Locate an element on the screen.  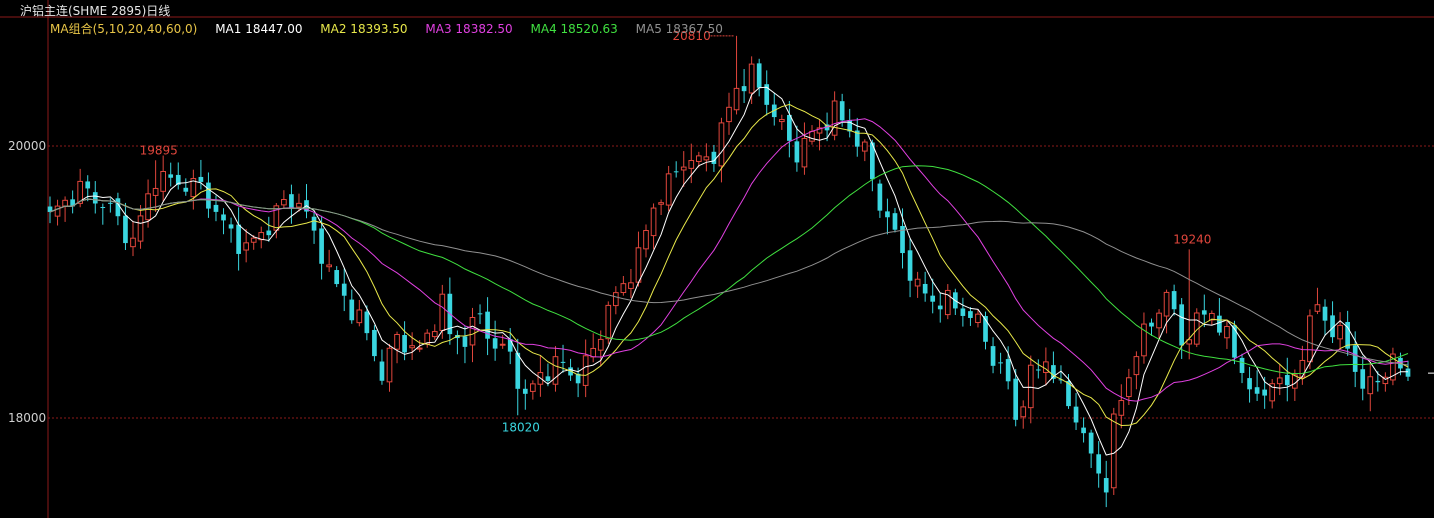
y-tick-label: 20000 is located at coordinates (27, 146).